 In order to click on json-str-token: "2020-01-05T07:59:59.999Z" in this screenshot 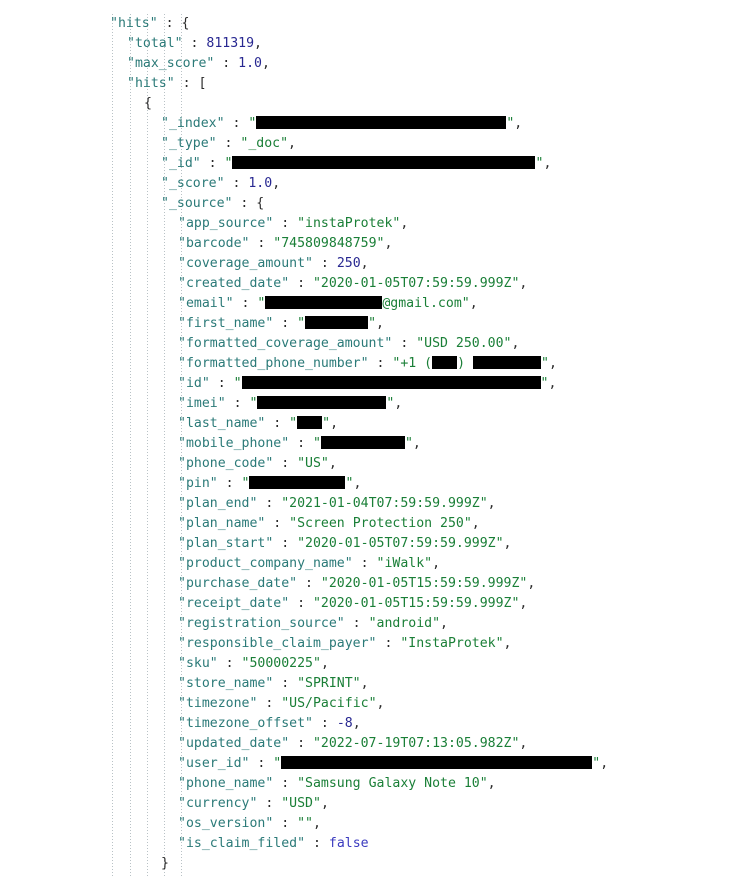, I will do `click(400, 543)`.